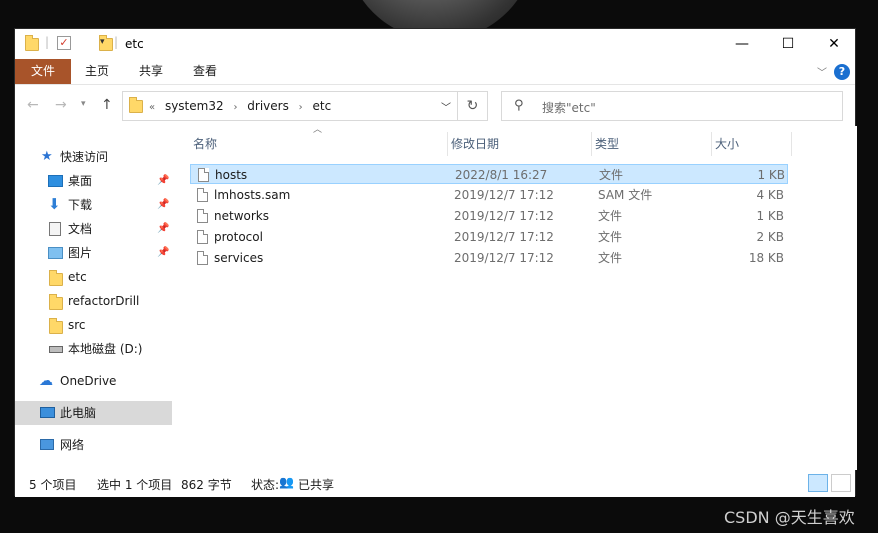 Image resolution: width=878 pixels, height=533 pixels. Describe the element at coordinates (435, 72) in the screenshot. I see `ribbon-tabs: 文件 主页 共享 查看 ﹀ ?` at that location.